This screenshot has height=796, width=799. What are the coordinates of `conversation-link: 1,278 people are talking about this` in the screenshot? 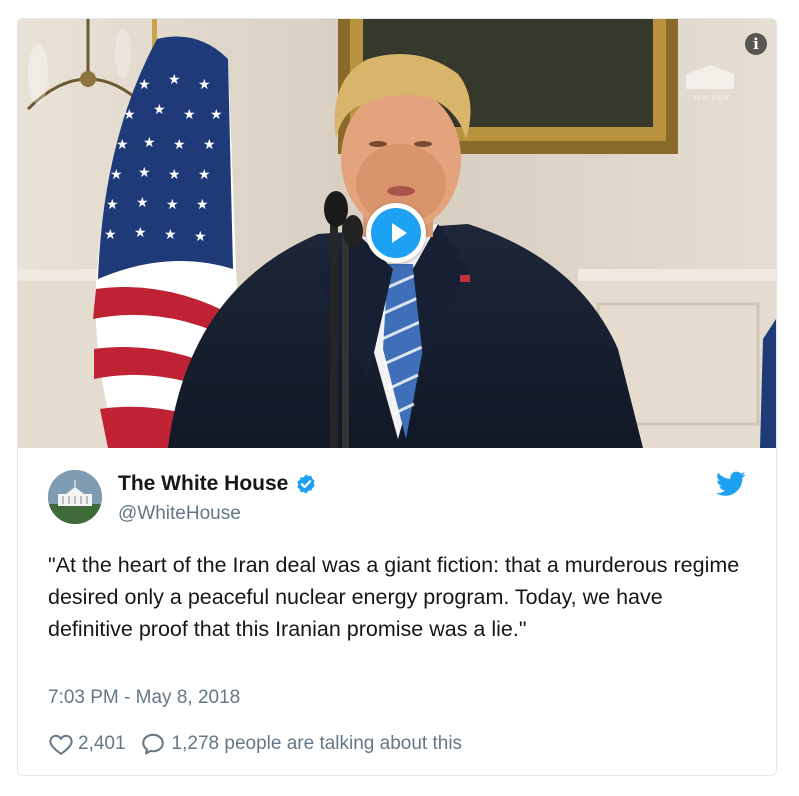 It's located at (301, 744).